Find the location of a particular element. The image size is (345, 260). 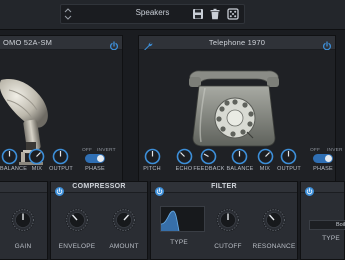

mic-mix-knob is located at coordinates (36, 156).